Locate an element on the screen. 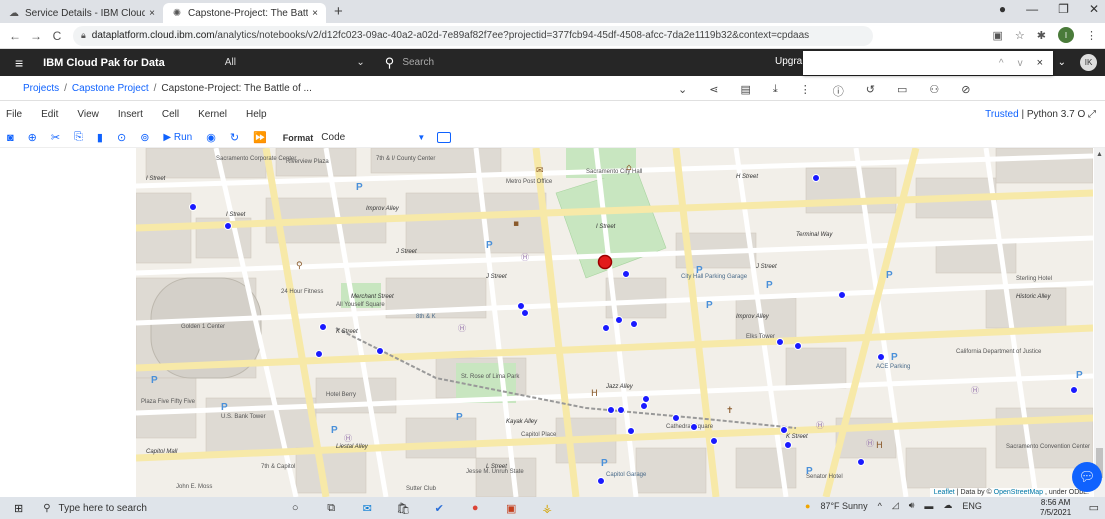 The image size is (1105, 519). more-vertical-icon: ⋮ is located at coordinates (805, 91).